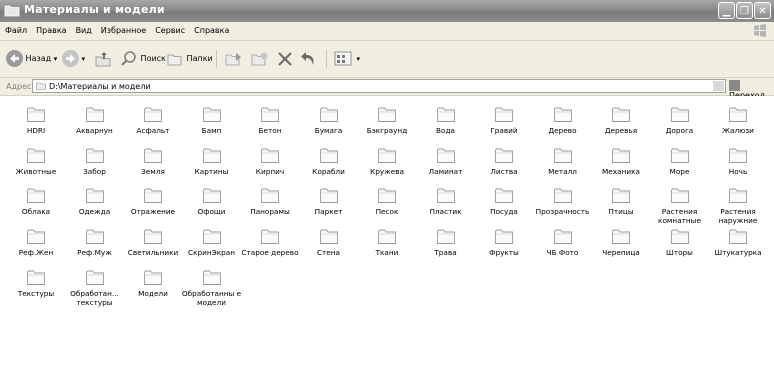 The width and height of the screenshot is (774, 387). I want to click on address-path: D:\Материалы и модели, so click(100, 86).